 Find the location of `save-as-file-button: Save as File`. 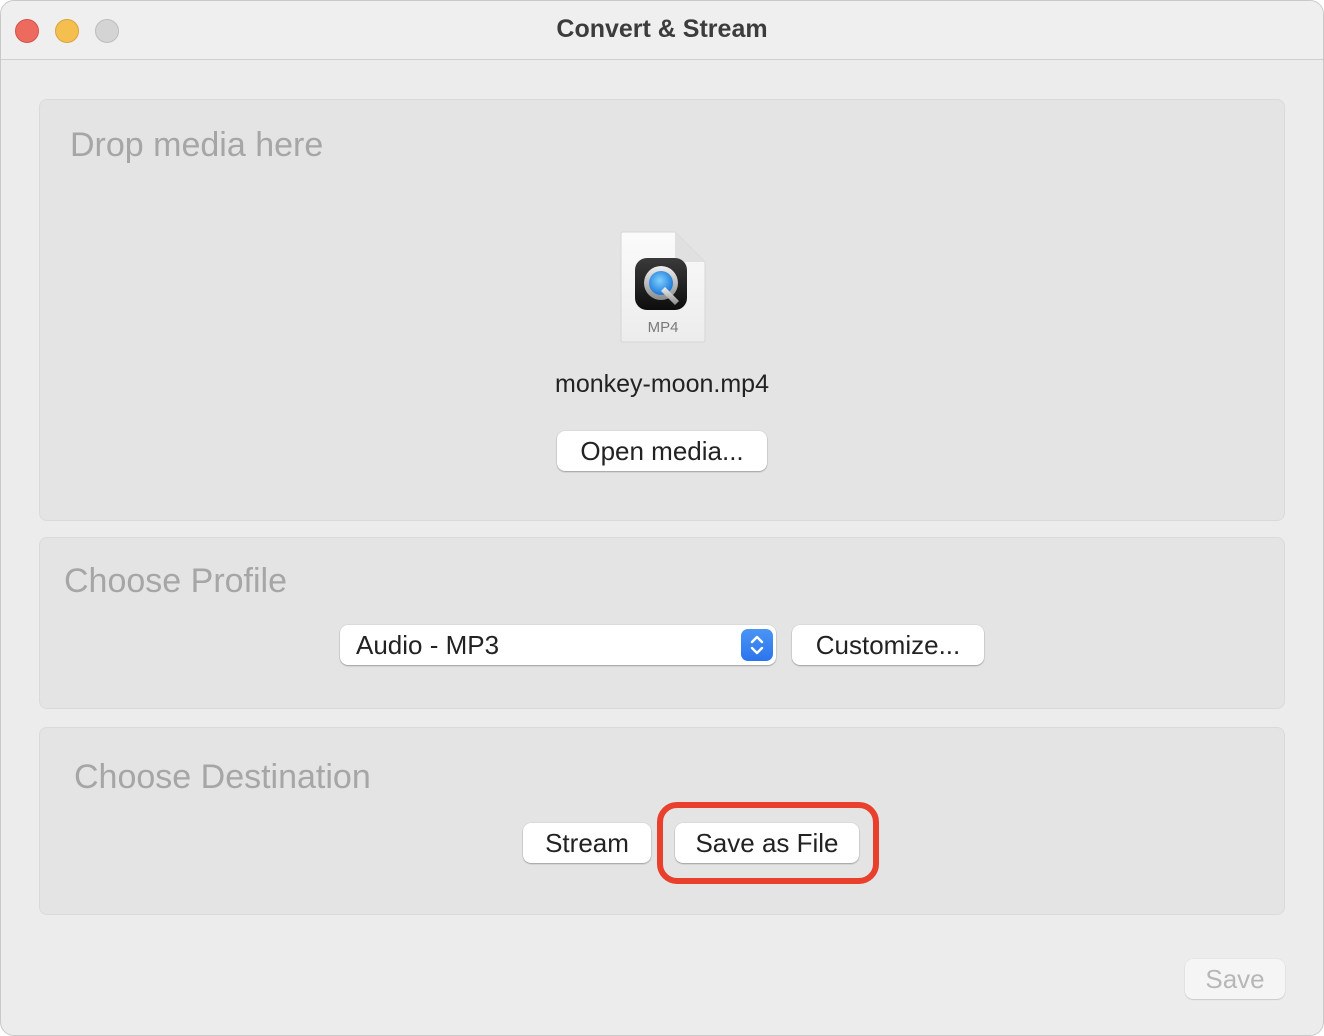

save-as-file-button: Save as File is located at coordinates (767, 843).